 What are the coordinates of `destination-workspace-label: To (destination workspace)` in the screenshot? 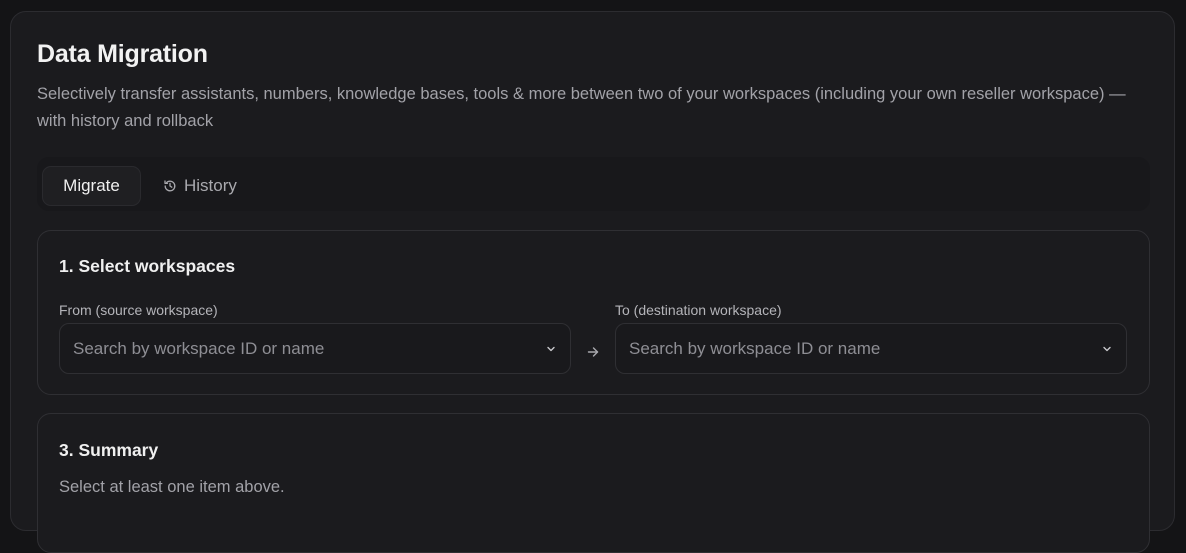 It's located at (698, 310).